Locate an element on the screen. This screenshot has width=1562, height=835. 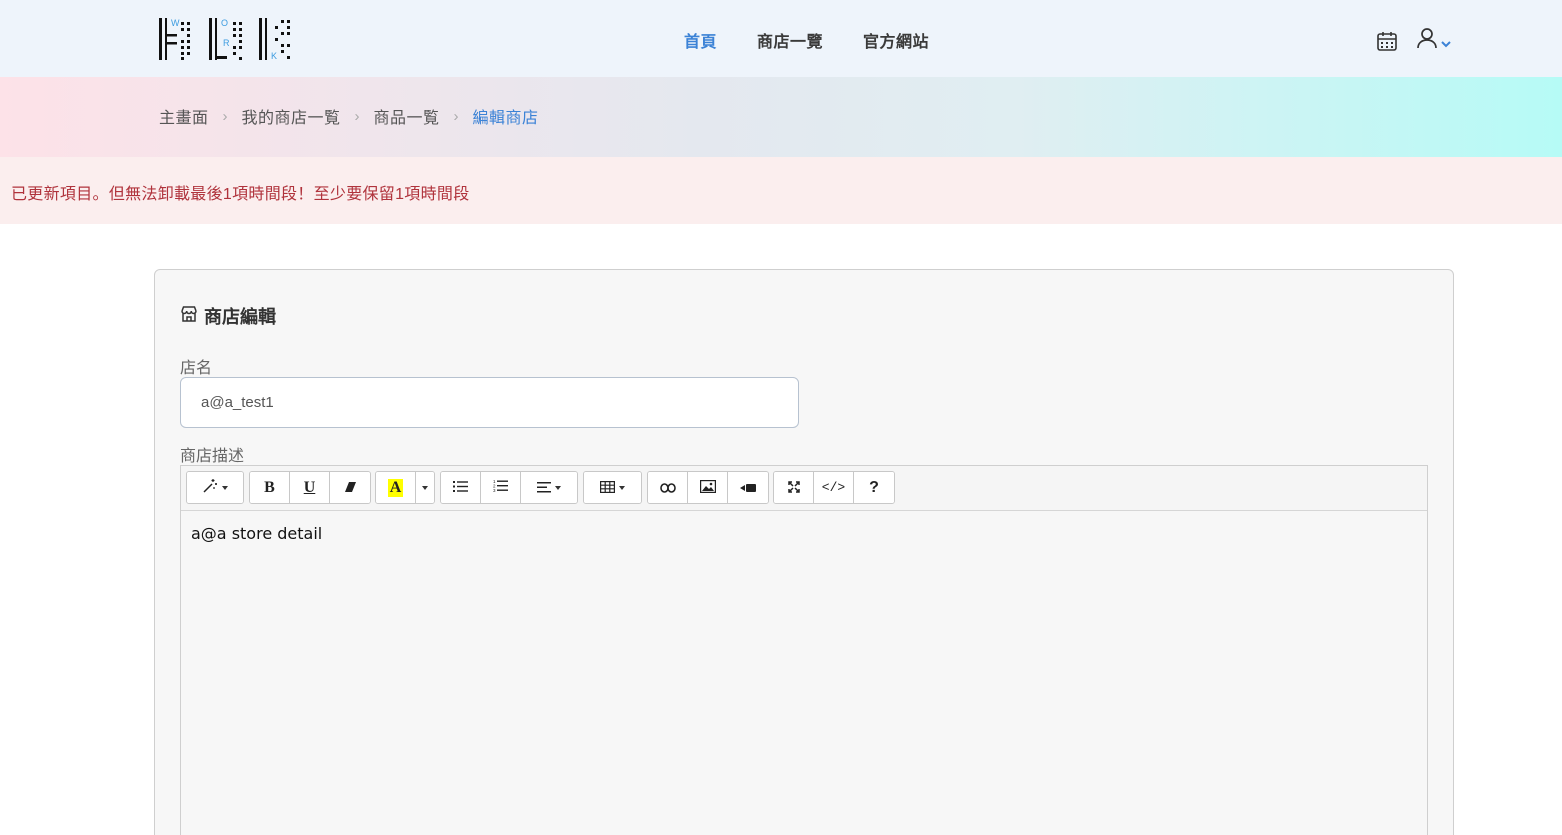
chevron-down-icon is located at coordinates (1446, 44).